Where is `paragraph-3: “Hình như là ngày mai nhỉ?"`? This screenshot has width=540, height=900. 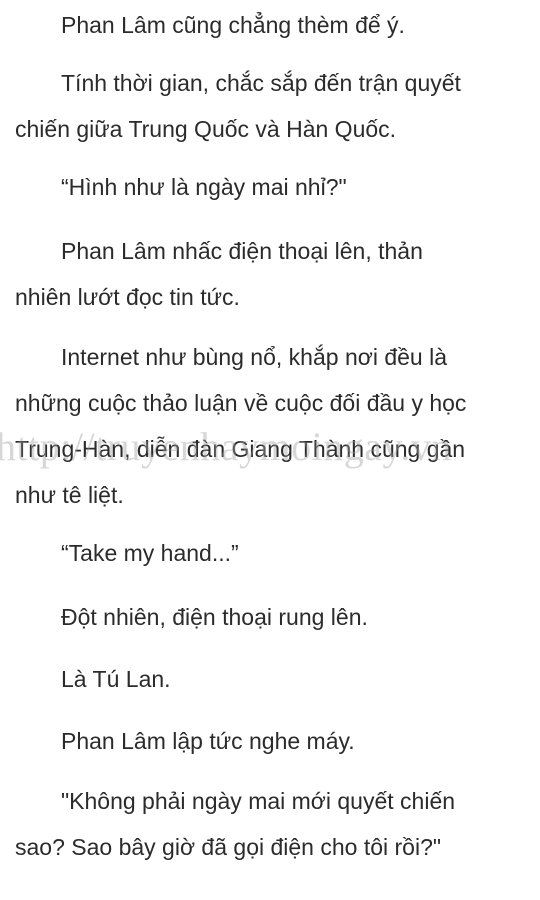
paragraph-3: “Hình như là ngày mai nhỉ?" is located at coordinates (204, 187).